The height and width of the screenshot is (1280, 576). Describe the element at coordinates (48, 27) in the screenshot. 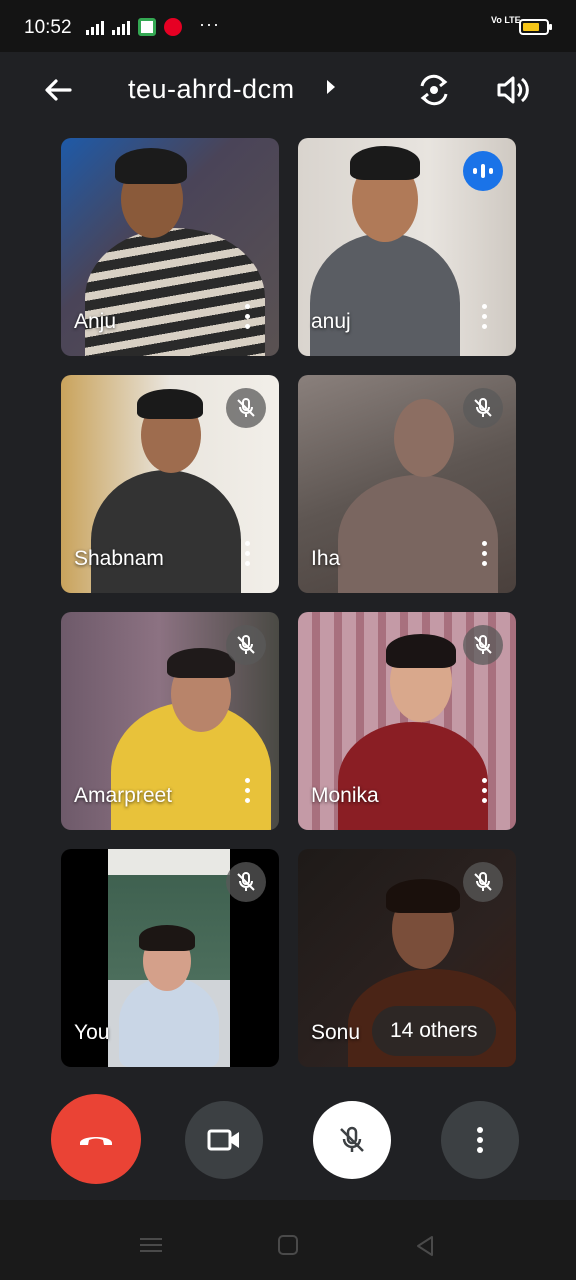

I see `status-time: 10:52` at that location.